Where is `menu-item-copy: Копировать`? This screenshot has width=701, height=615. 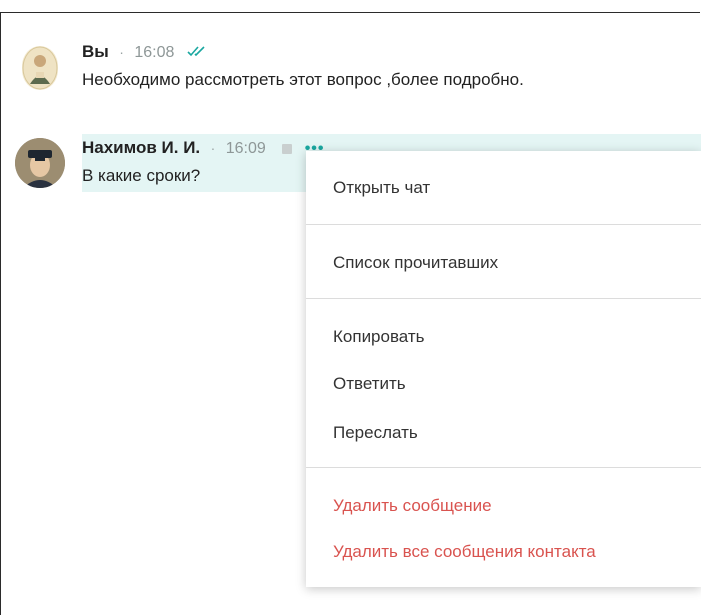 menu-item-copy: Копировать is located at coordinates (503, 337).